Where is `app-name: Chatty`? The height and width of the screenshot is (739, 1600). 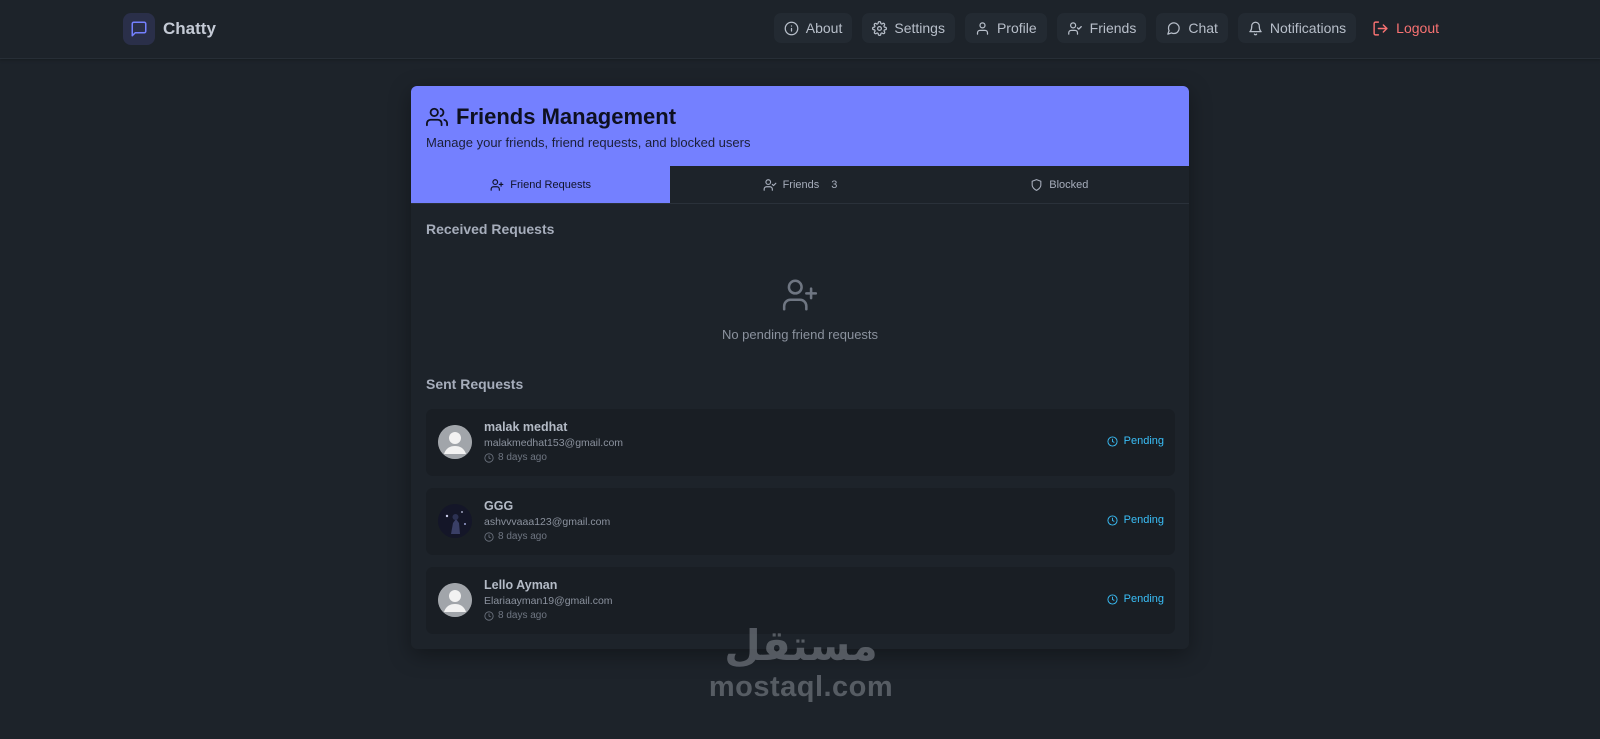
app-name: Chatty is located at coordinates (189, 28).